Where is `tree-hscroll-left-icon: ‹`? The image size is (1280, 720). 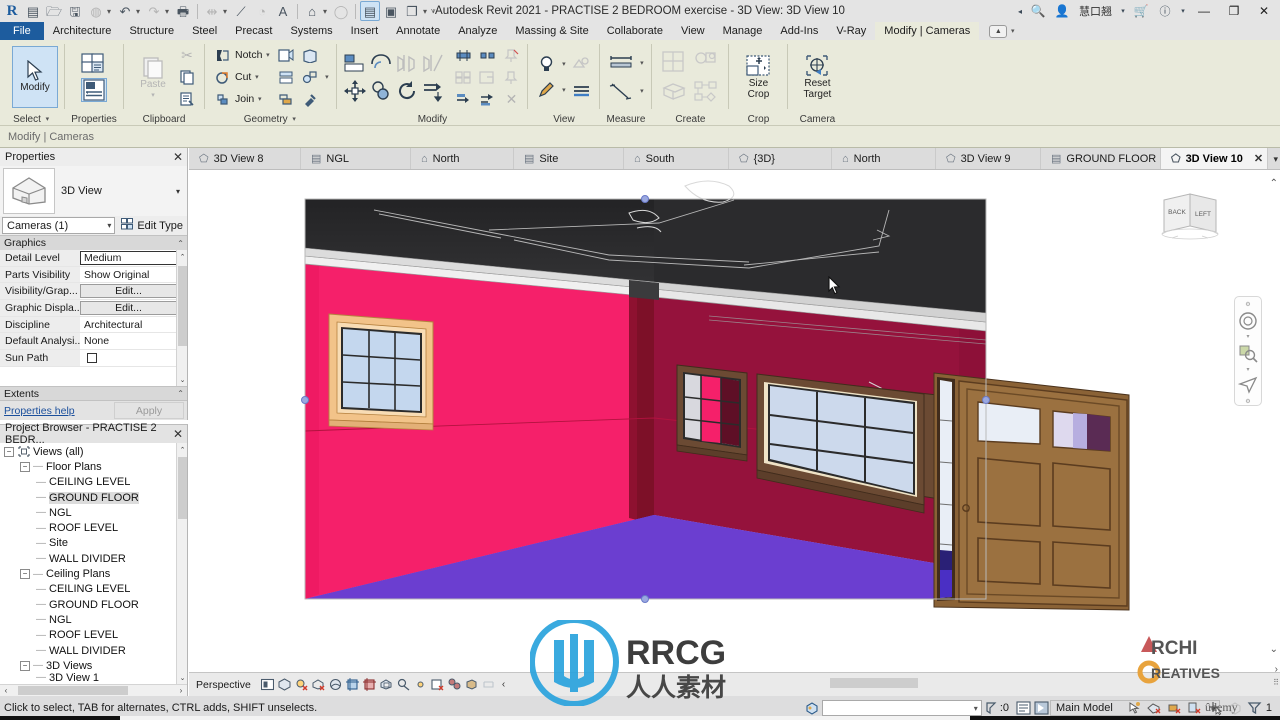 tree-hscroll-left-icon: ‹ is located at coordinates (6, 690).